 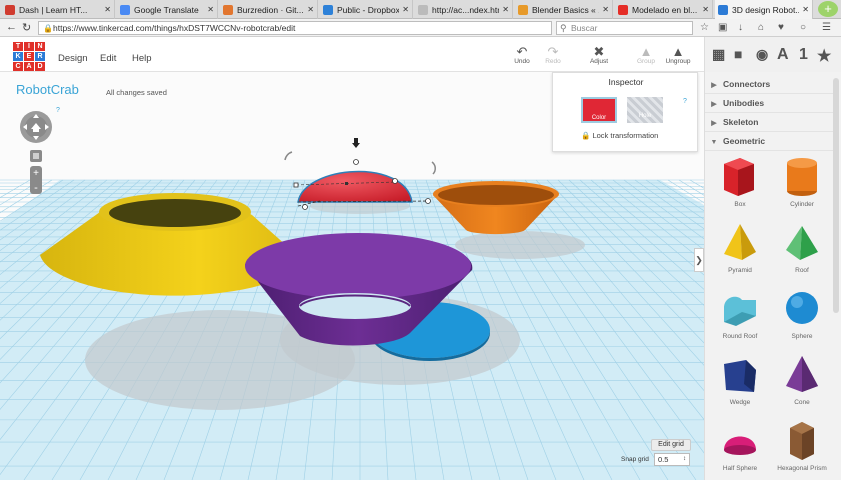 What do you see at coordinates (48, 28) in the screenshot?
I see `lock-icon: 🔒` at bounding box center [48, 28].